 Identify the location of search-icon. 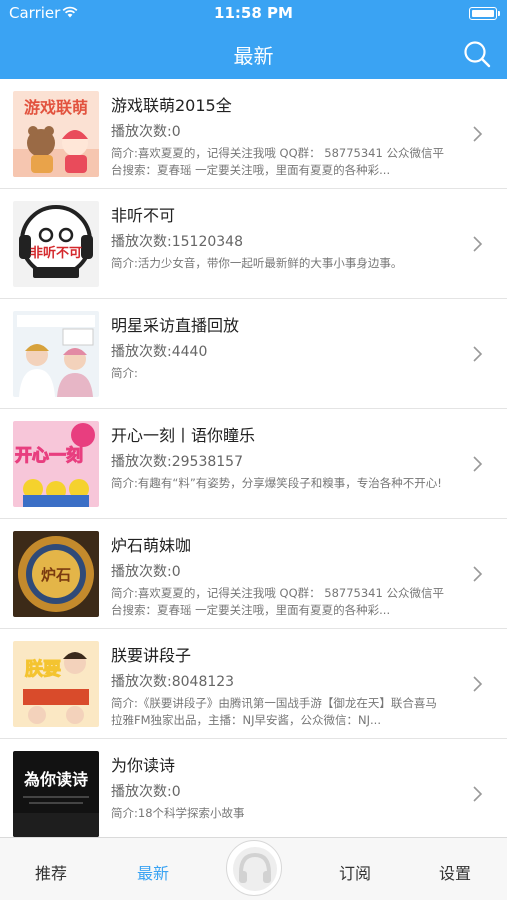
(477, 54).